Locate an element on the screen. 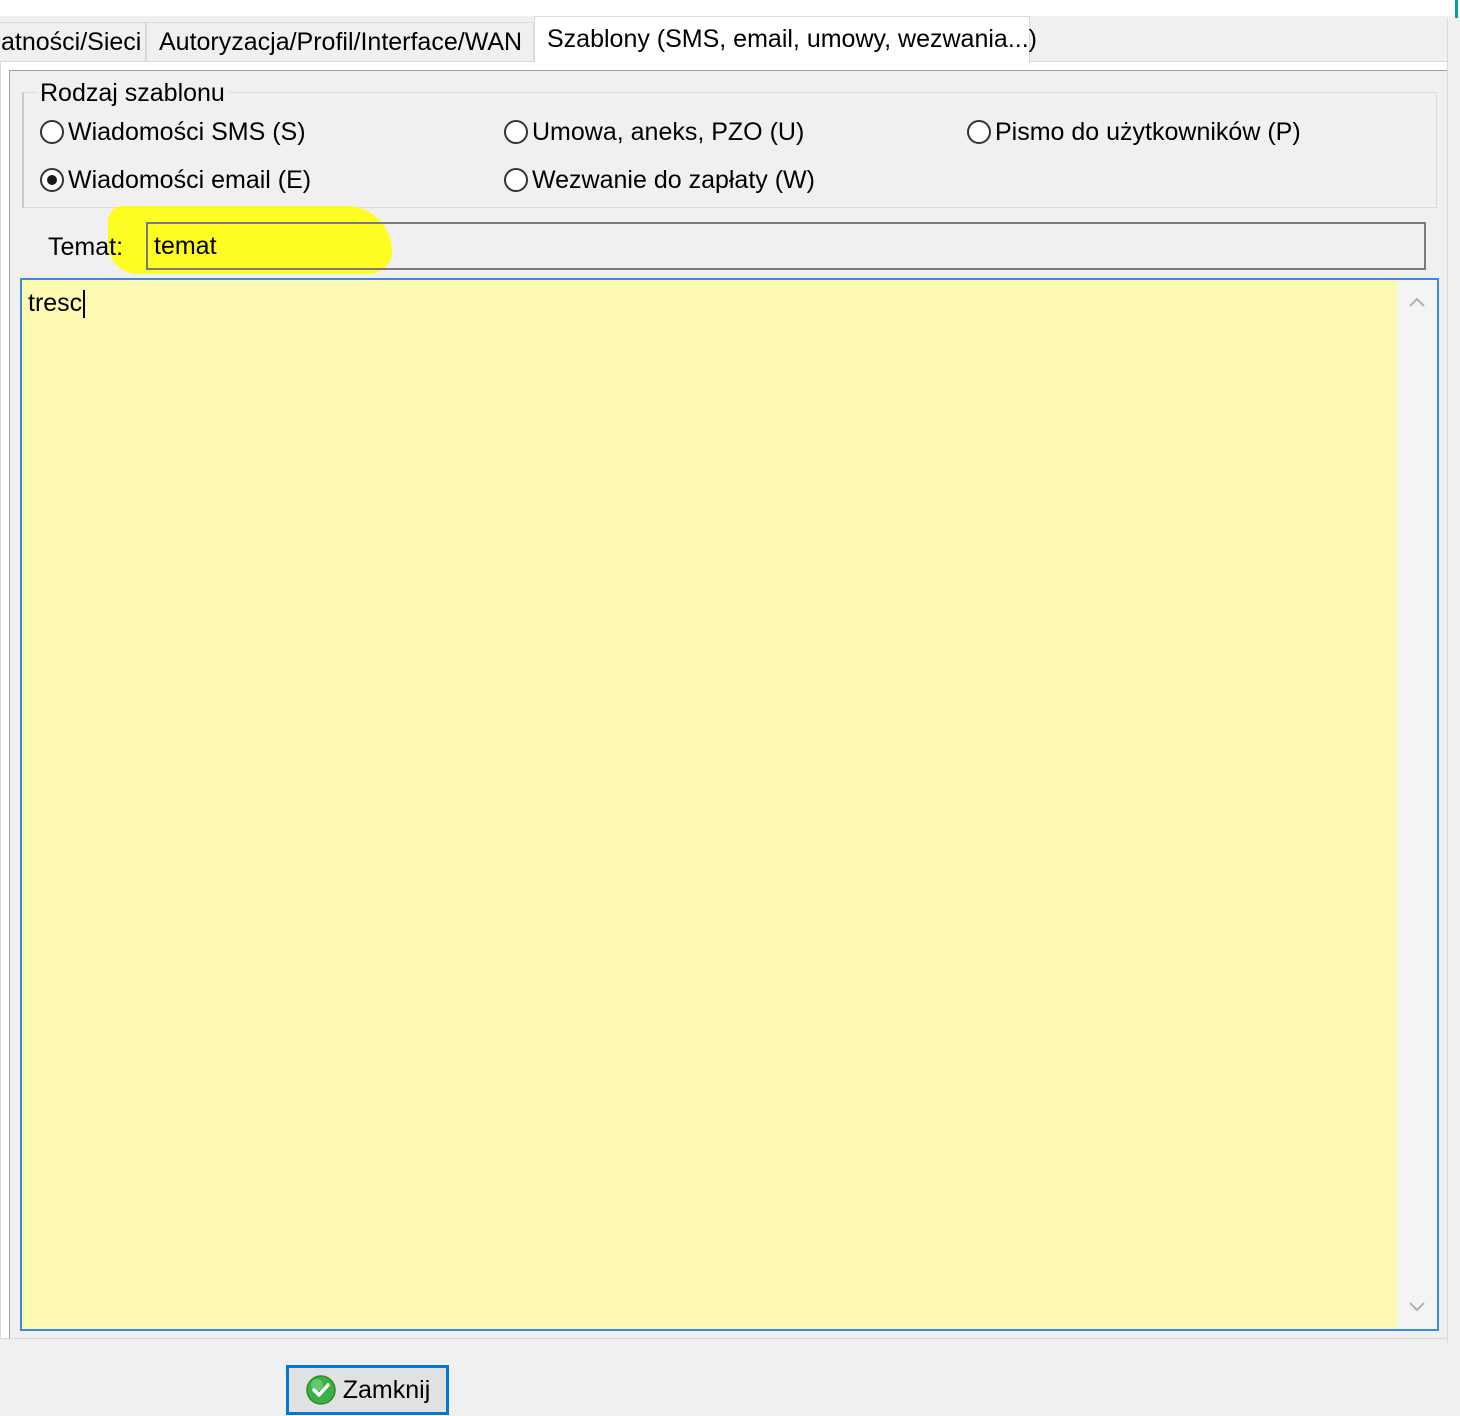  radio-email: Wiadomości email (E) is located at coordinates (175, 180).